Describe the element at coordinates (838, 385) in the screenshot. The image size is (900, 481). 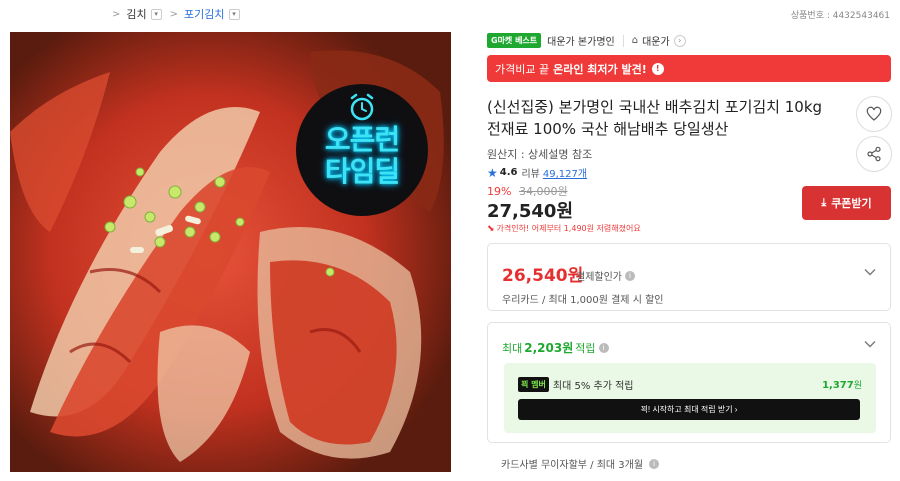
I see `membership-points-value: 1,377` at that location.